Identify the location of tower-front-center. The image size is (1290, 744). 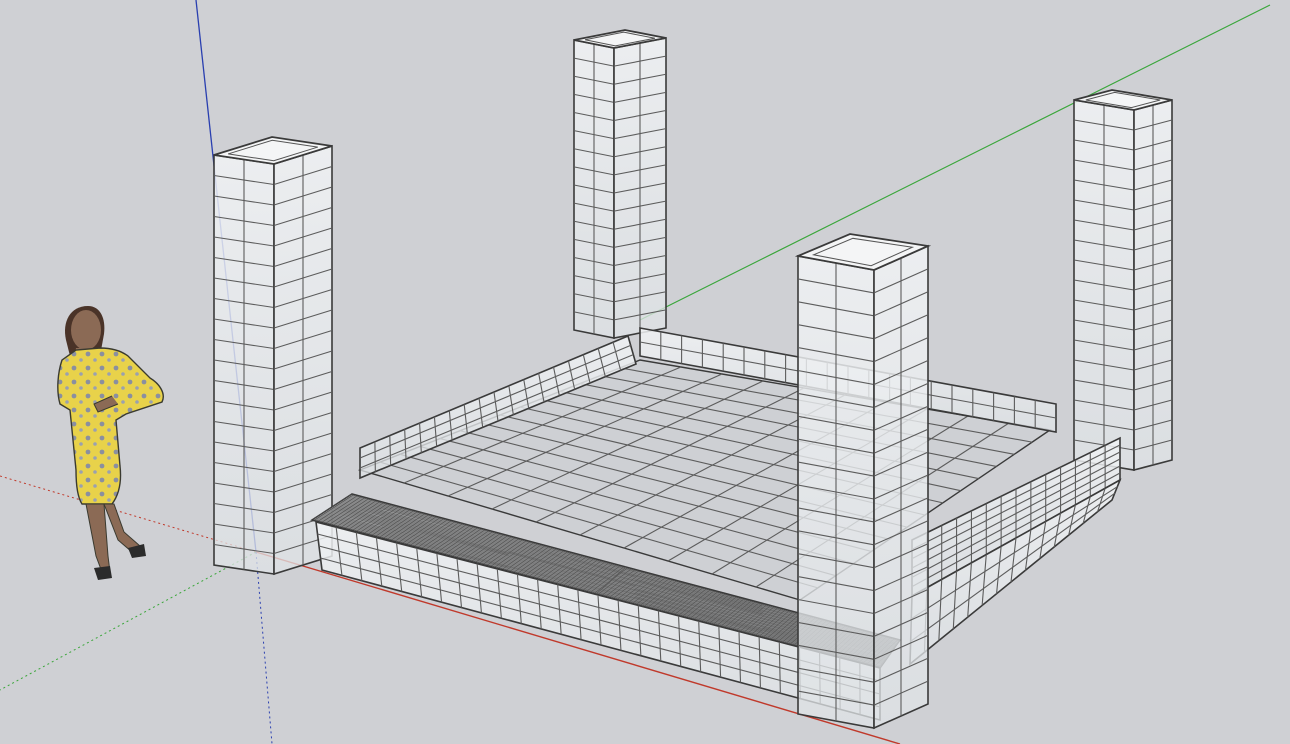
(863, 481).